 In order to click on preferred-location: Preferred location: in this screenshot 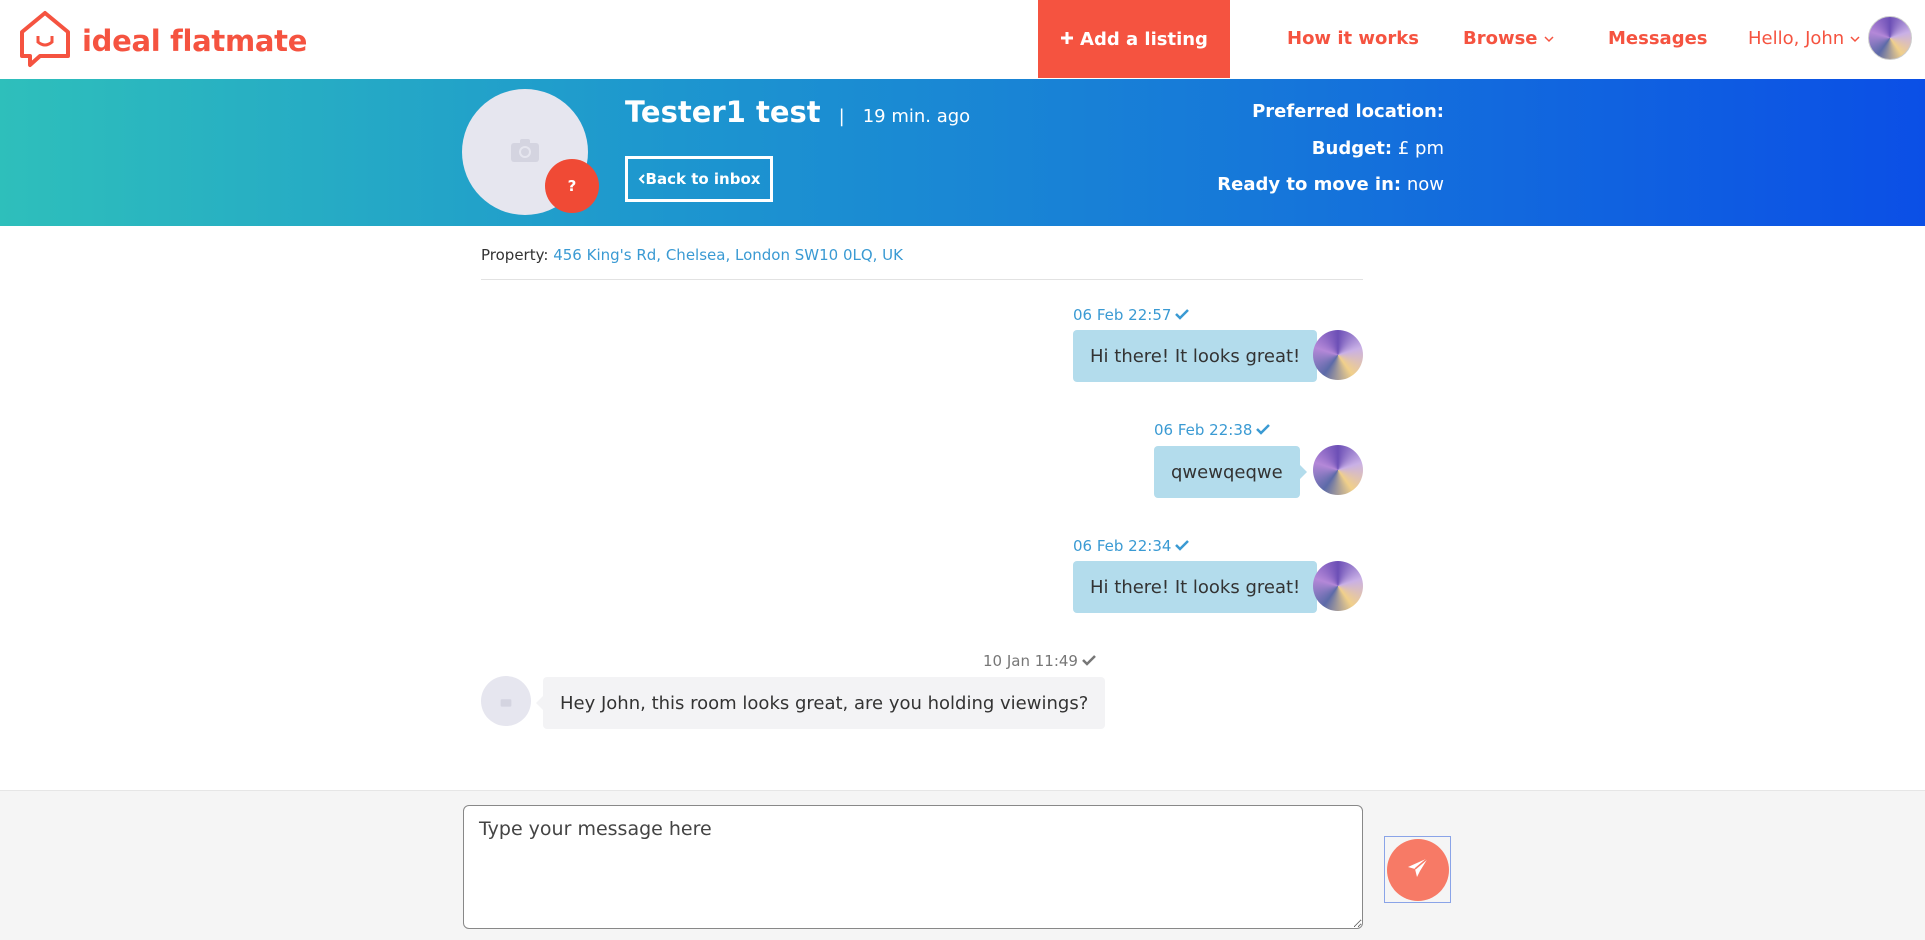, I will do `click(1348, 111)`.